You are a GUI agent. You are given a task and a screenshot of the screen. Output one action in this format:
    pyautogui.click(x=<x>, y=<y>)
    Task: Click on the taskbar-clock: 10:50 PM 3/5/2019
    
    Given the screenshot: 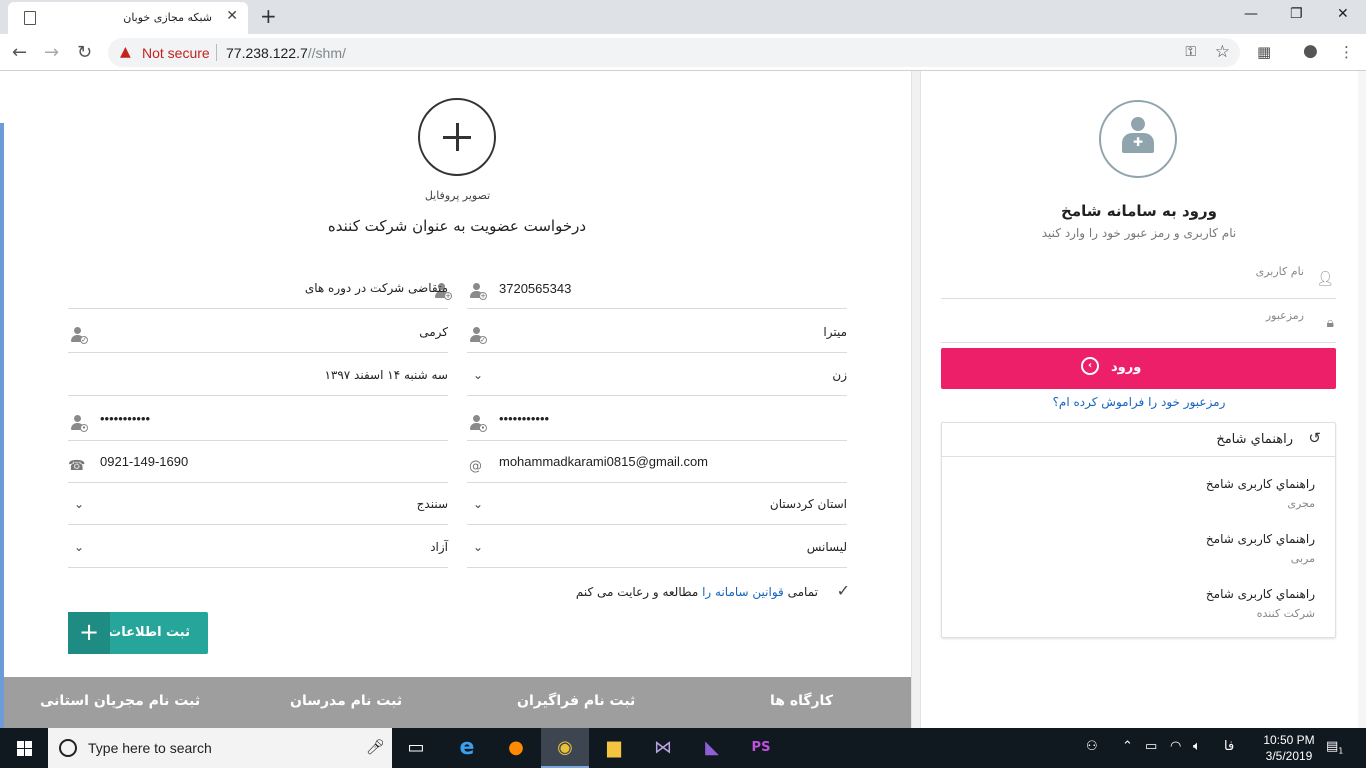 What is the action you would take?
    pyautogui.click(x=1289, y=748)
    